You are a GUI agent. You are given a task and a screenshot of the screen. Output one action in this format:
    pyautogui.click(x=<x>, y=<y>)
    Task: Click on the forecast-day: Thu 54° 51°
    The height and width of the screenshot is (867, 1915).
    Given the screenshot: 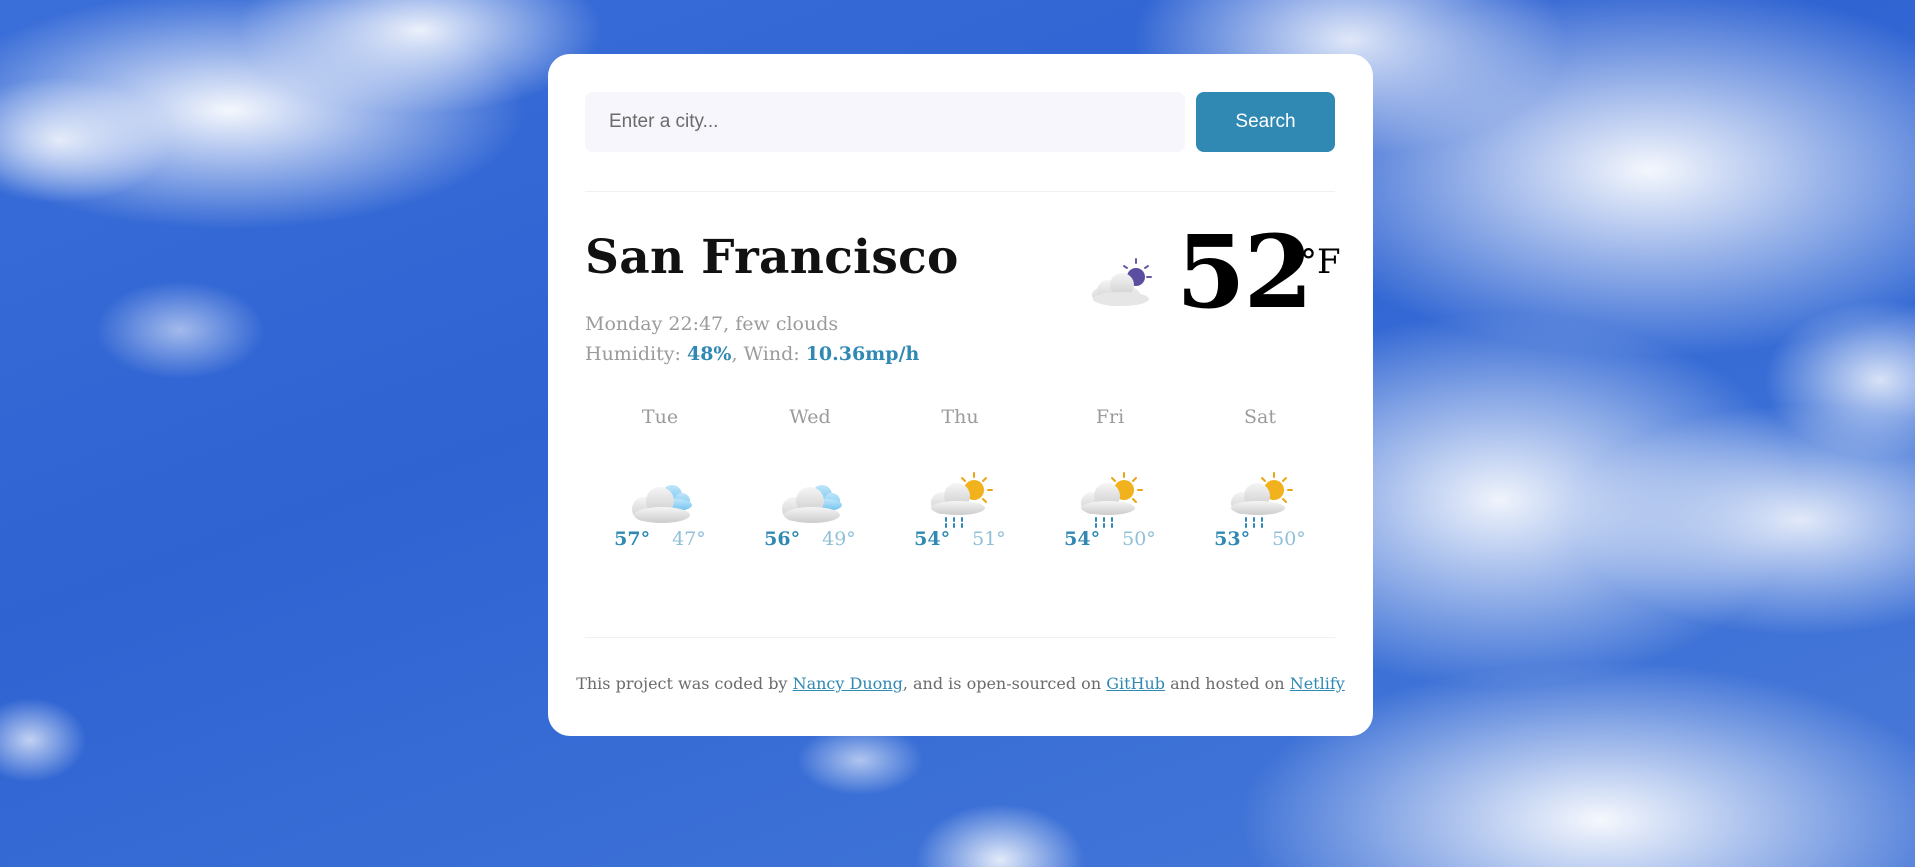 What is the action you would take?
    pyautogui.click(x=960, y=491)
    